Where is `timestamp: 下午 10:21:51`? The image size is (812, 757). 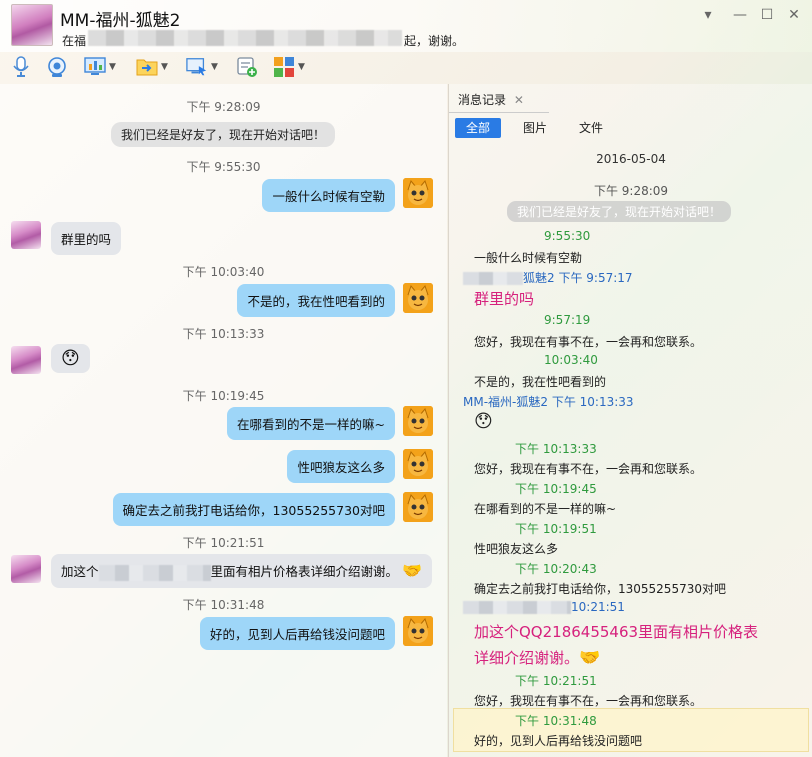
timestamp: 下午 10:21:51 is located at coordinates (223, 543).